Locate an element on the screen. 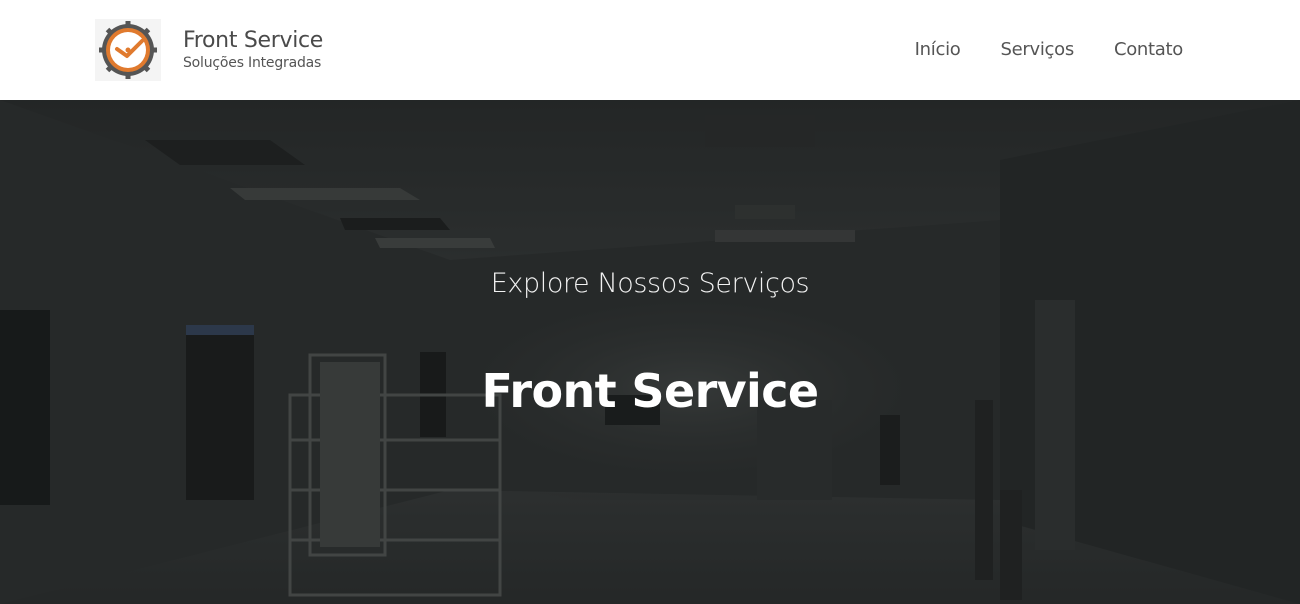 This screenshot has height=604, width=1300. nav-link-inicio: Início is located at coordinates (938, 50).